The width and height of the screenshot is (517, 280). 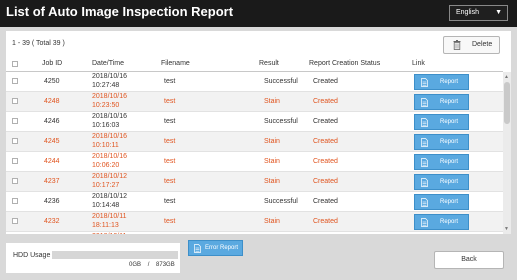 I want to click on scroll-down-icon: ▼, so click(x=506, y=229).